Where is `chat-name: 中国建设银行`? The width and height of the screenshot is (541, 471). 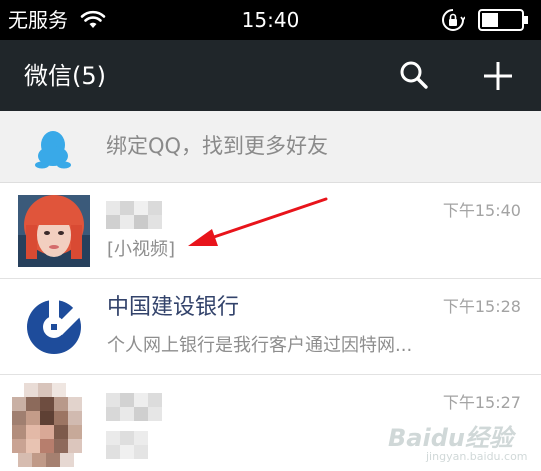
chat-name: 中国建设银行 is located at coordinates (173, 307).